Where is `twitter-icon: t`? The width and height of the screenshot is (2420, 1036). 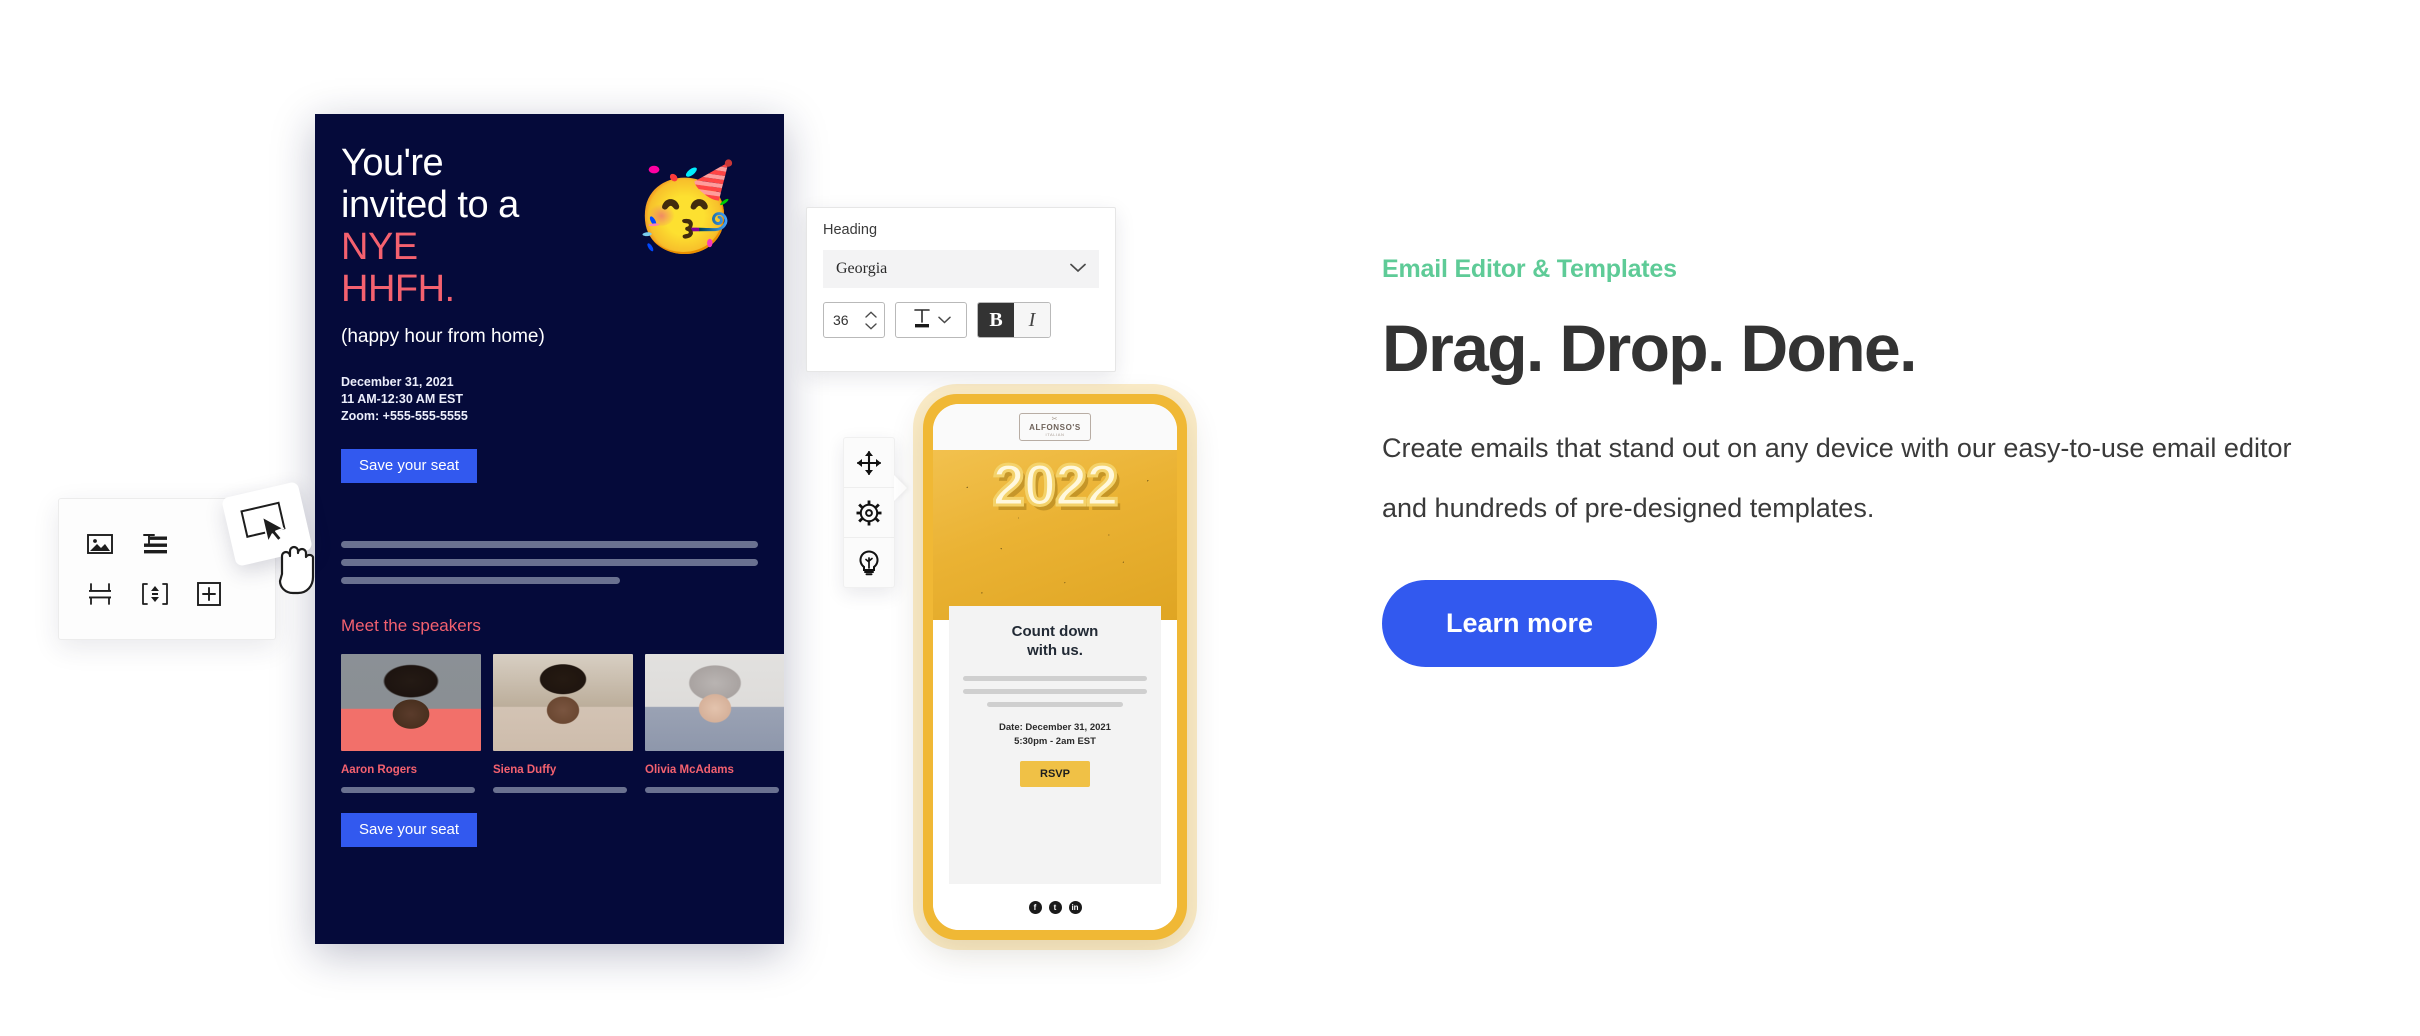
twitter-icon: t is located at coordinates (1055, 907).